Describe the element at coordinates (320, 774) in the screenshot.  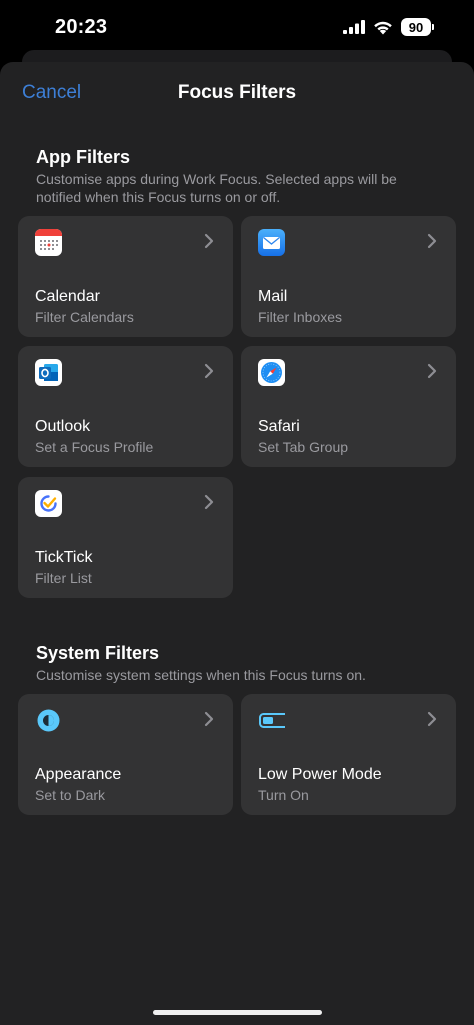
I see `tile-title: Low Power Mode` at that location.